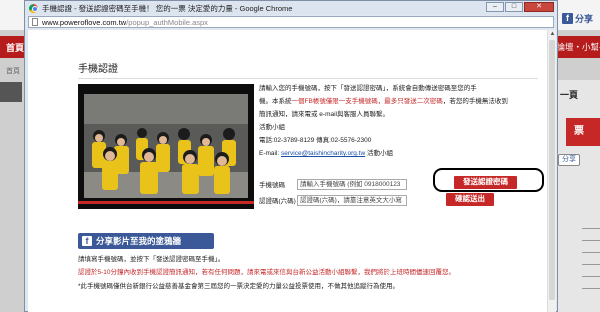 The image size is (600, 312). Describe the element at coordinates (315, 140) in the screenshot. I see `contact-phone: 電話:02-3789-8129 傳真:02-5576-2300` at that location.